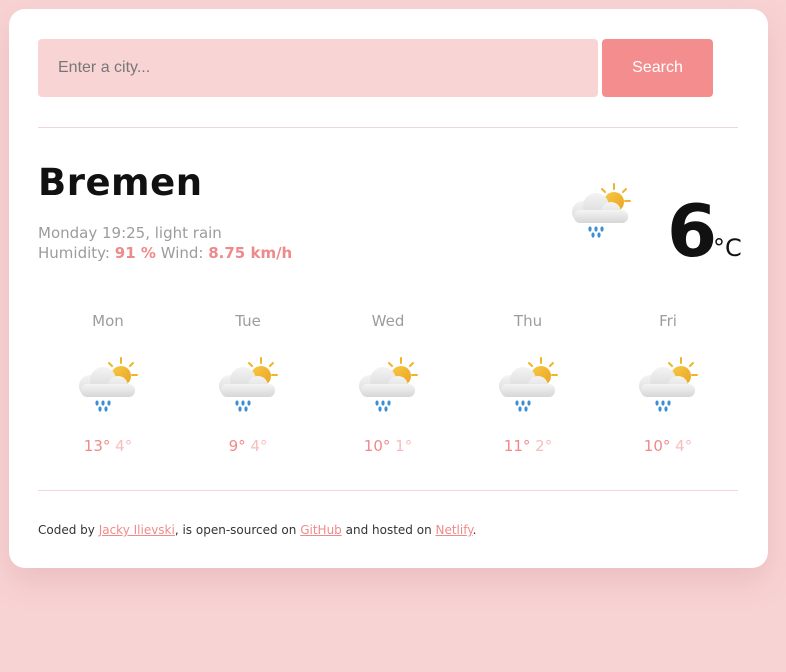 Image resolution: width=786 pixels, height=672 pixels. What do you see at coordinates (188, 233) in the screenshot?
I see `weather-description: light rain` at bounding box center [188, 233].